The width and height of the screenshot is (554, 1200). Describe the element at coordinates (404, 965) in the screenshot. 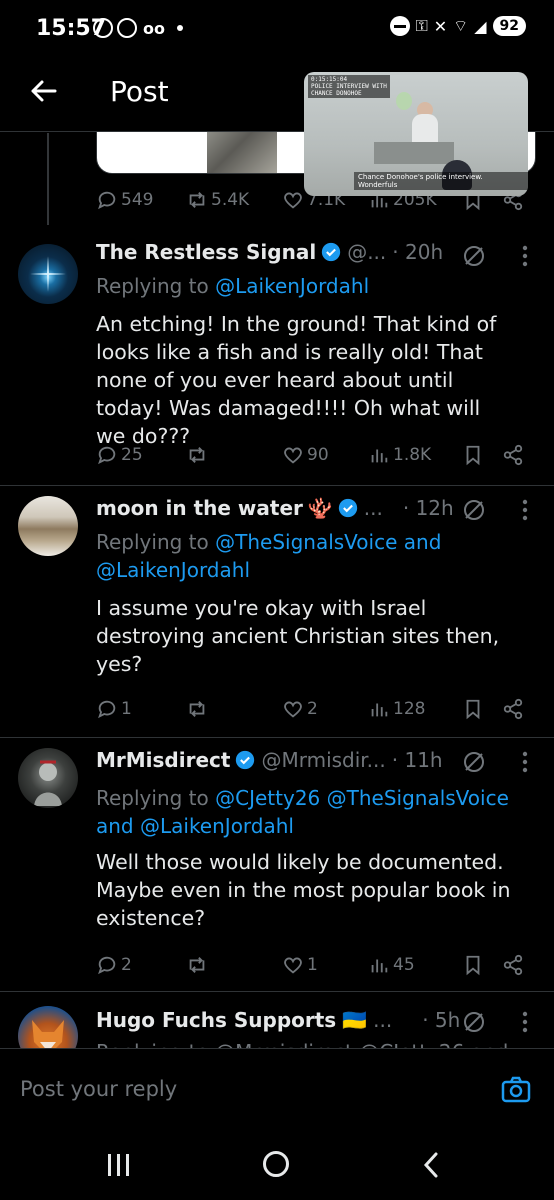

I see `views-count: 45` at that location.